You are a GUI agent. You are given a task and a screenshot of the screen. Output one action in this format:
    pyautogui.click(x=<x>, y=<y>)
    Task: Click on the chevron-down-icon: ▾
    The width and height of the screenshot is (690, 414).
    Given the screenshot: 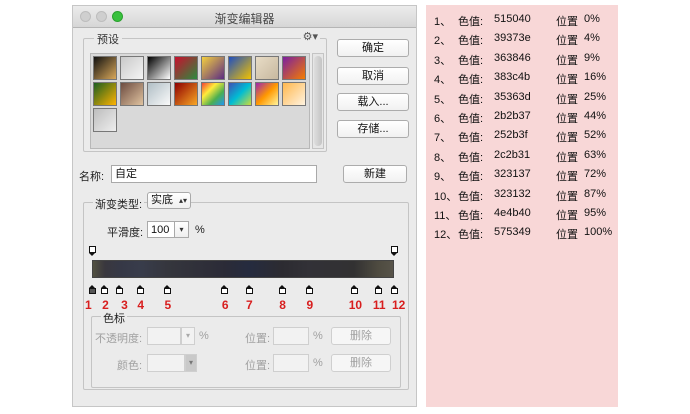 What is the action you would take?
    pyautogui.click(x=191, y=363)
    